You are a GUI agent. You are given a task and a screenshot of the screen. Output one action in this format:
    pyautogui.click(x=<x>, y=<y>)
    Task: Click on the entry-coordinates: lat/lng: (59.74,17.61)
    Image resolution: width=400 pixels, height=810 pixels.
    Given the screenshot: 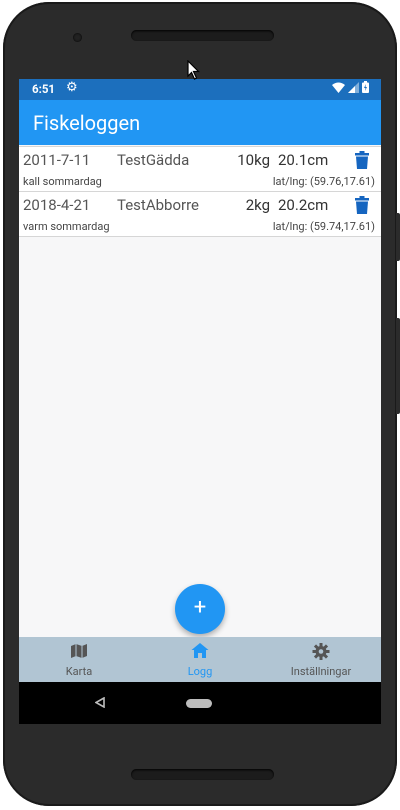 What is the action you would take?
    pyautogui.click(x=323, y=226)
    